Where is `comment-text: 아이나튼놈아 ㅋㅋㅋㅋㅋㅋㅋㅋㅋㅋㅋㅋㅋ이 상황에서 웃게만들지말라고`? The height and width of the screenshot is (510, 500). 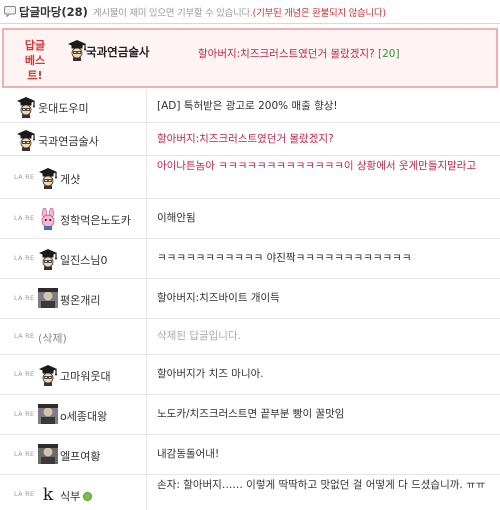 comment-text: 아이나튼놈아 ㅋㅋㅋㅋㅋㅋㅋㅋㅋㅋㅋㅋㅋ이 상황에서 웃게만들지말라고 is located at coordinates (317, 166).